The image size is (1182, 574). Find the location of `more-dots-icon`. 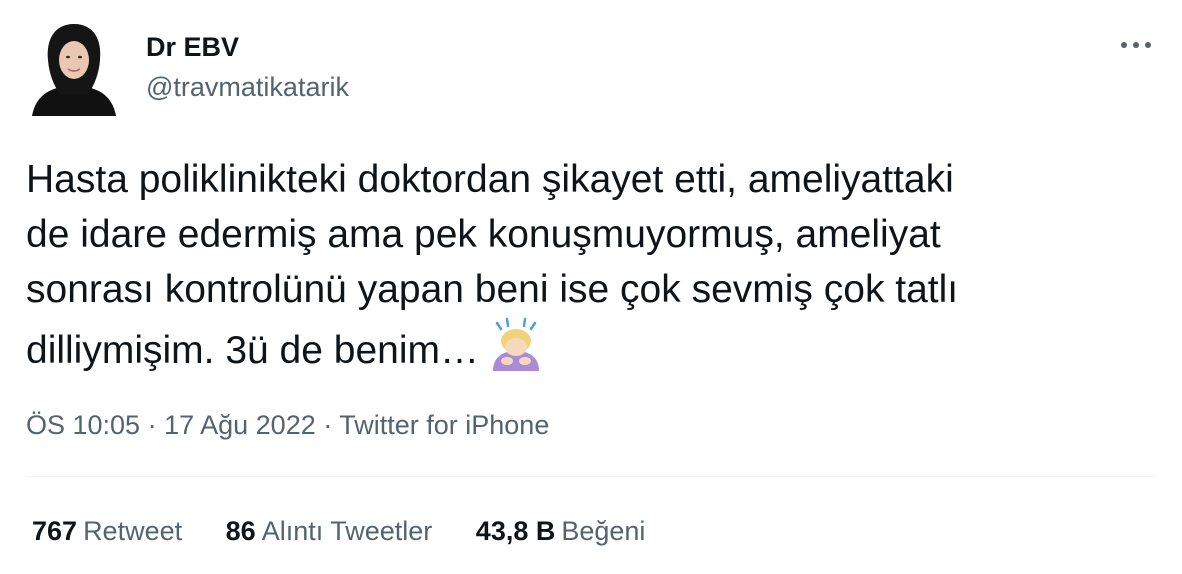

more-dots-icon is located at coordinates (1136, 45).